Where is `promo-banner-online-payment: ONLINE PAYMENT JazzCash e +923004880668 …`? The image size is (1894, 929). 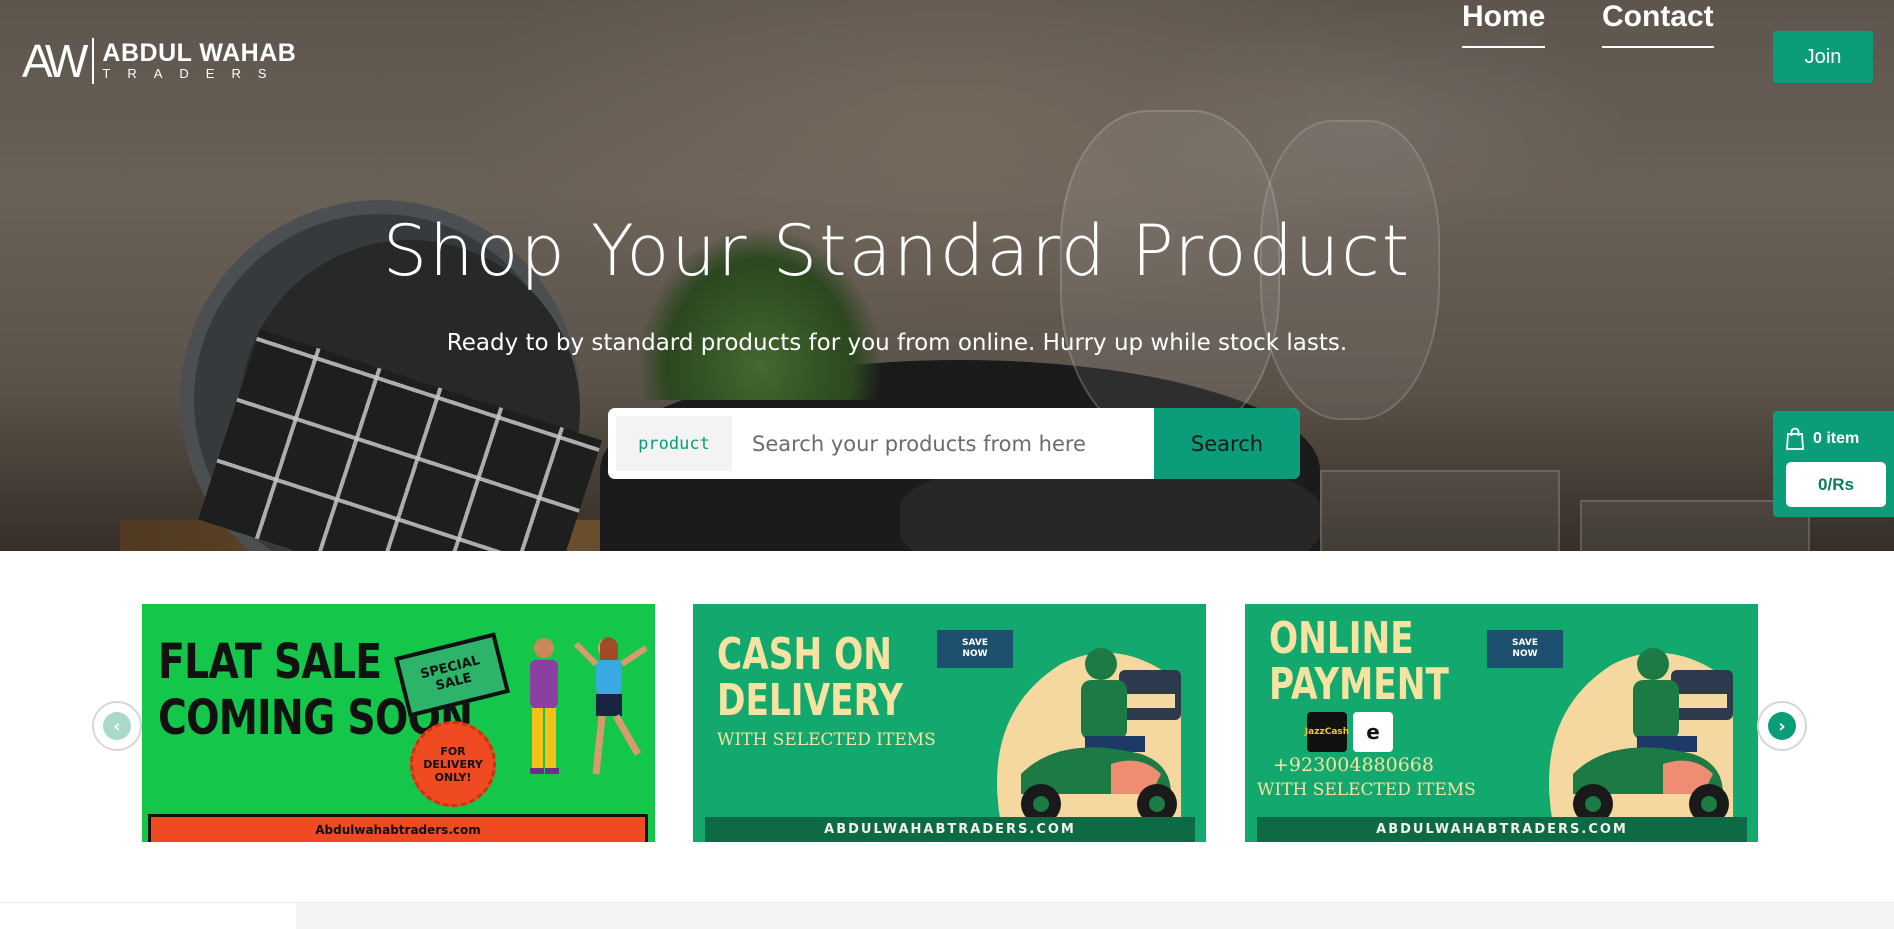
promo-banner-online-payment: ONLINE PAYMENT JazzCash e +923004880668 … is located at coordinates (1501, 723).